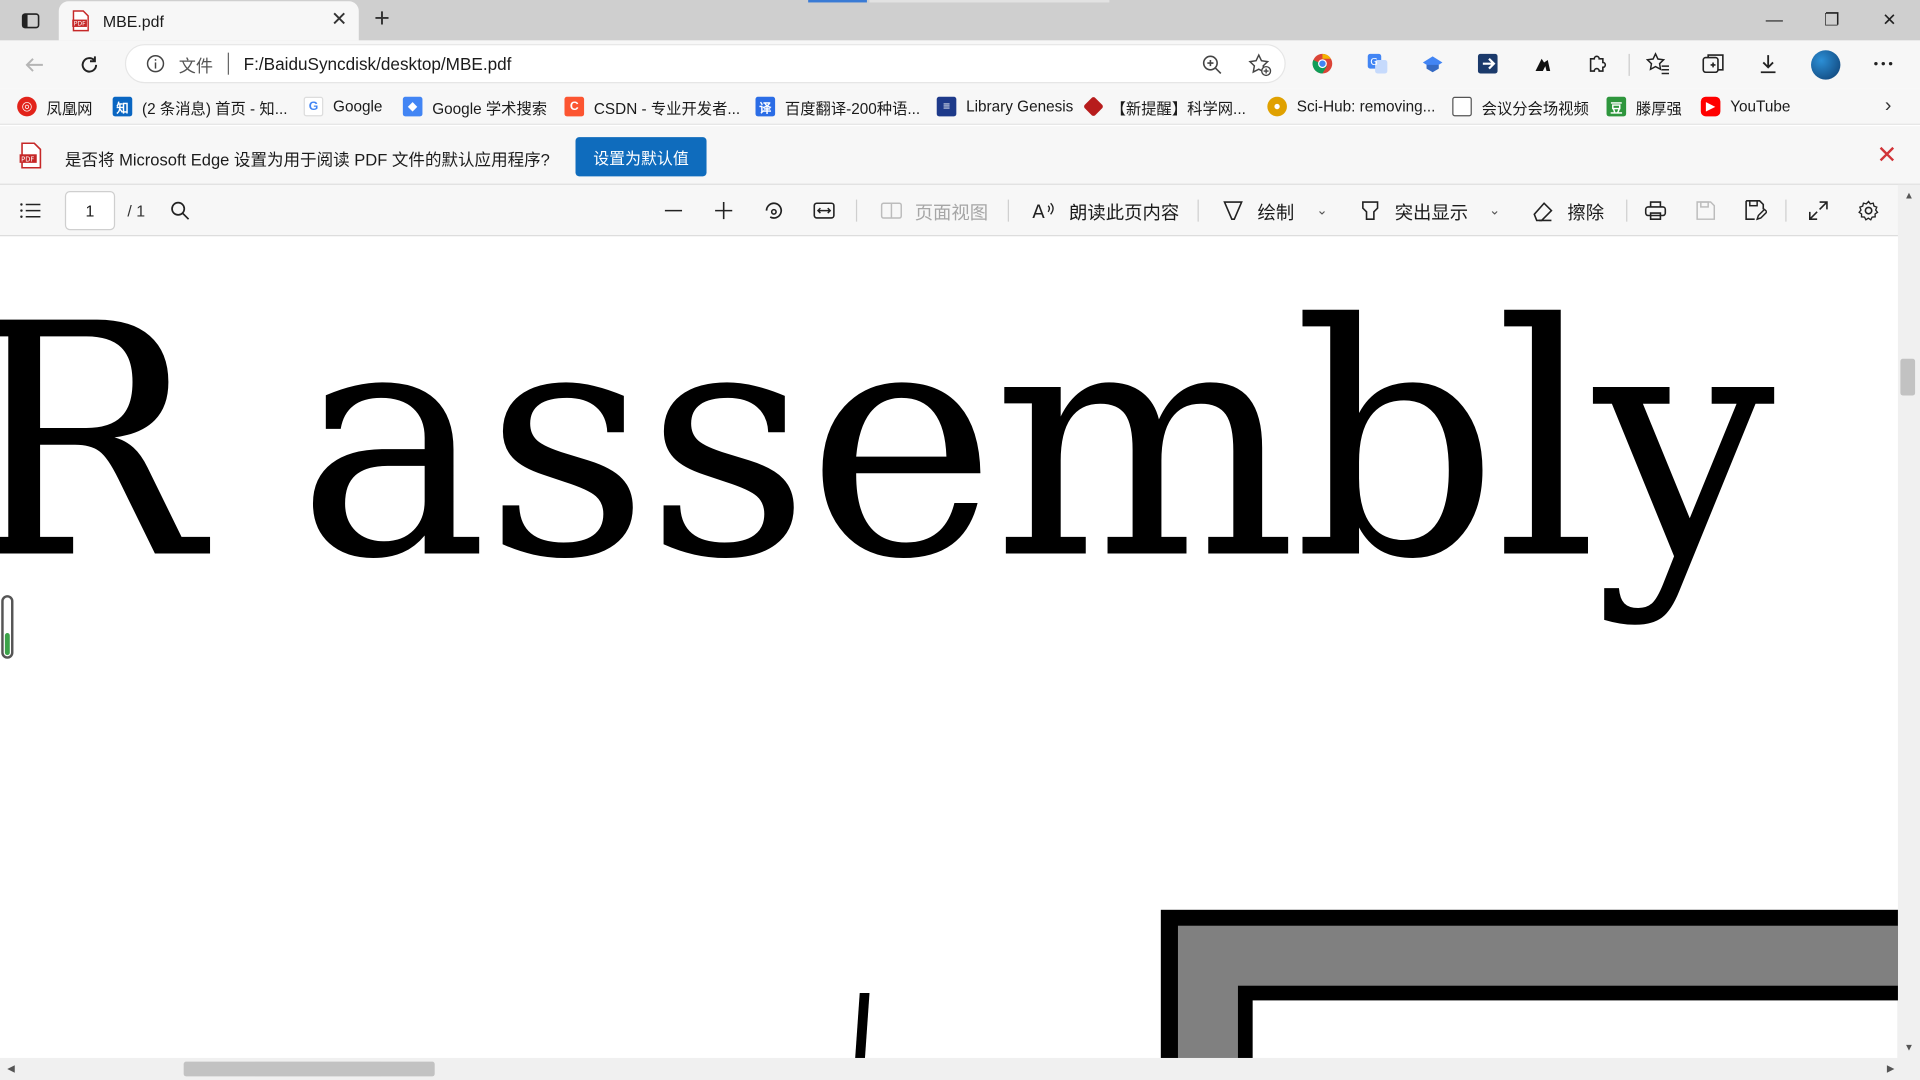 This screenshot has height=1080, width=1920. Describe the element at coordinates (1888, 107) in the screenshot. I see `chevron-right-icon: ›` at that location.